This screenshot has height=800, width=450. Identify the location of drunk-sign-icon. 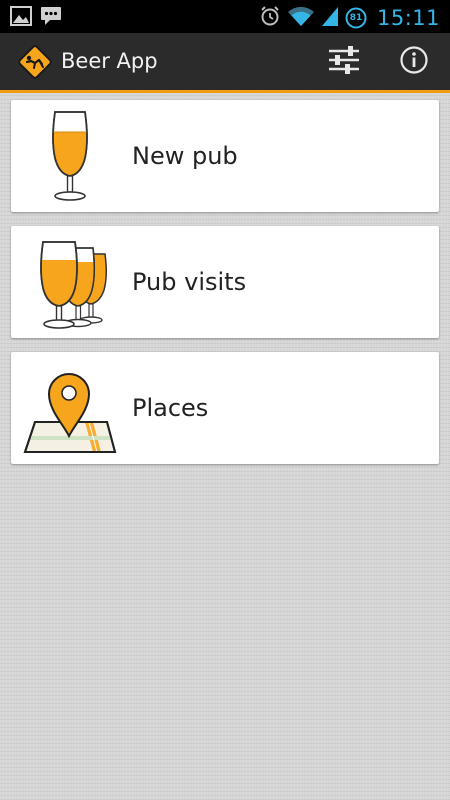
(35, 62).